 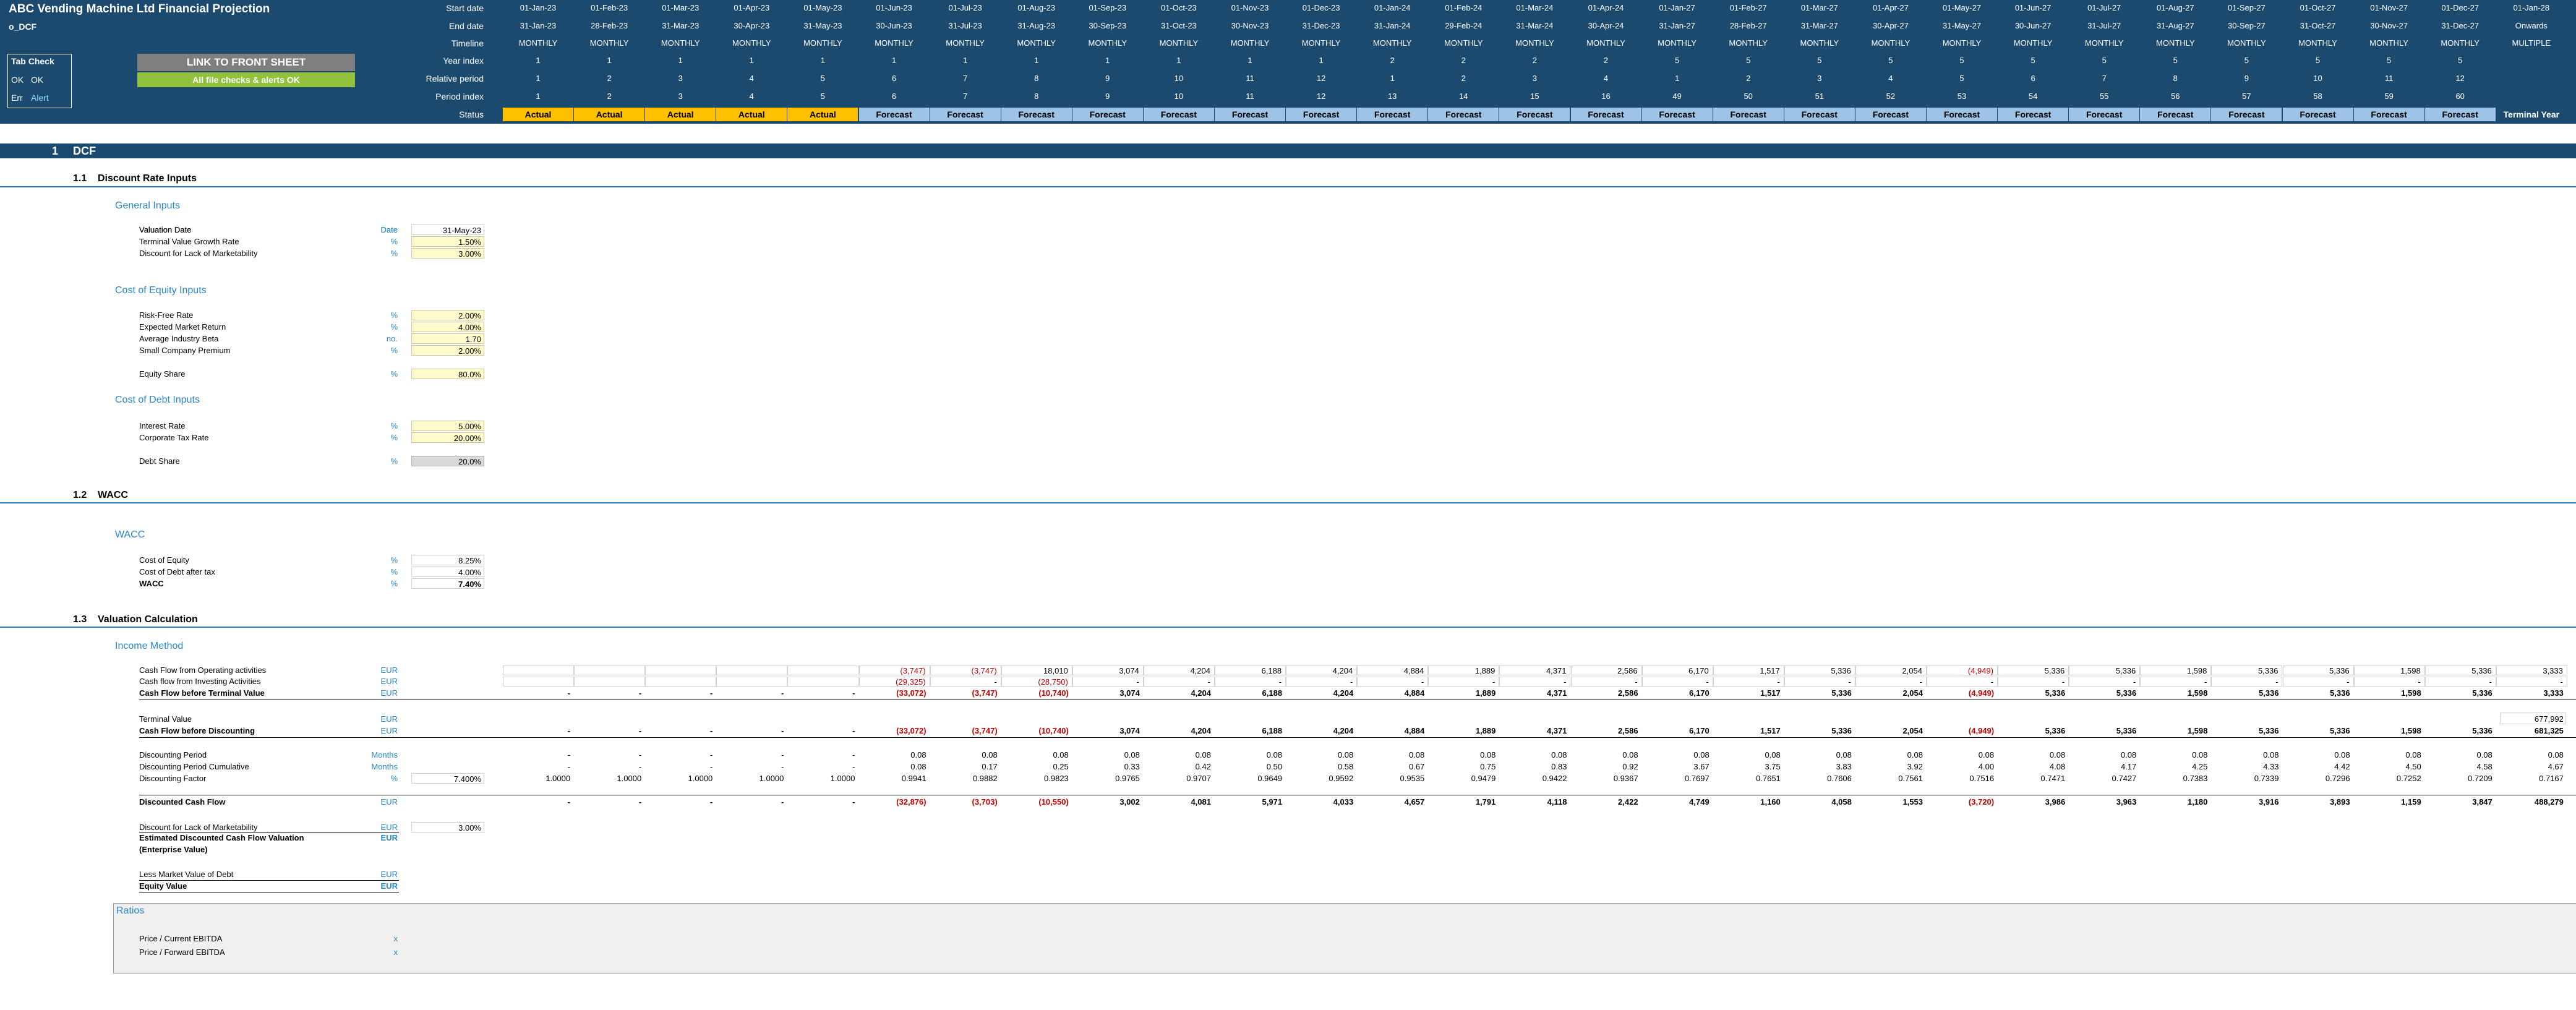 What do you see at coordinates (823, 682) in the screenshot?
I see `calc-value-cell` at bounding box center [823, 682].